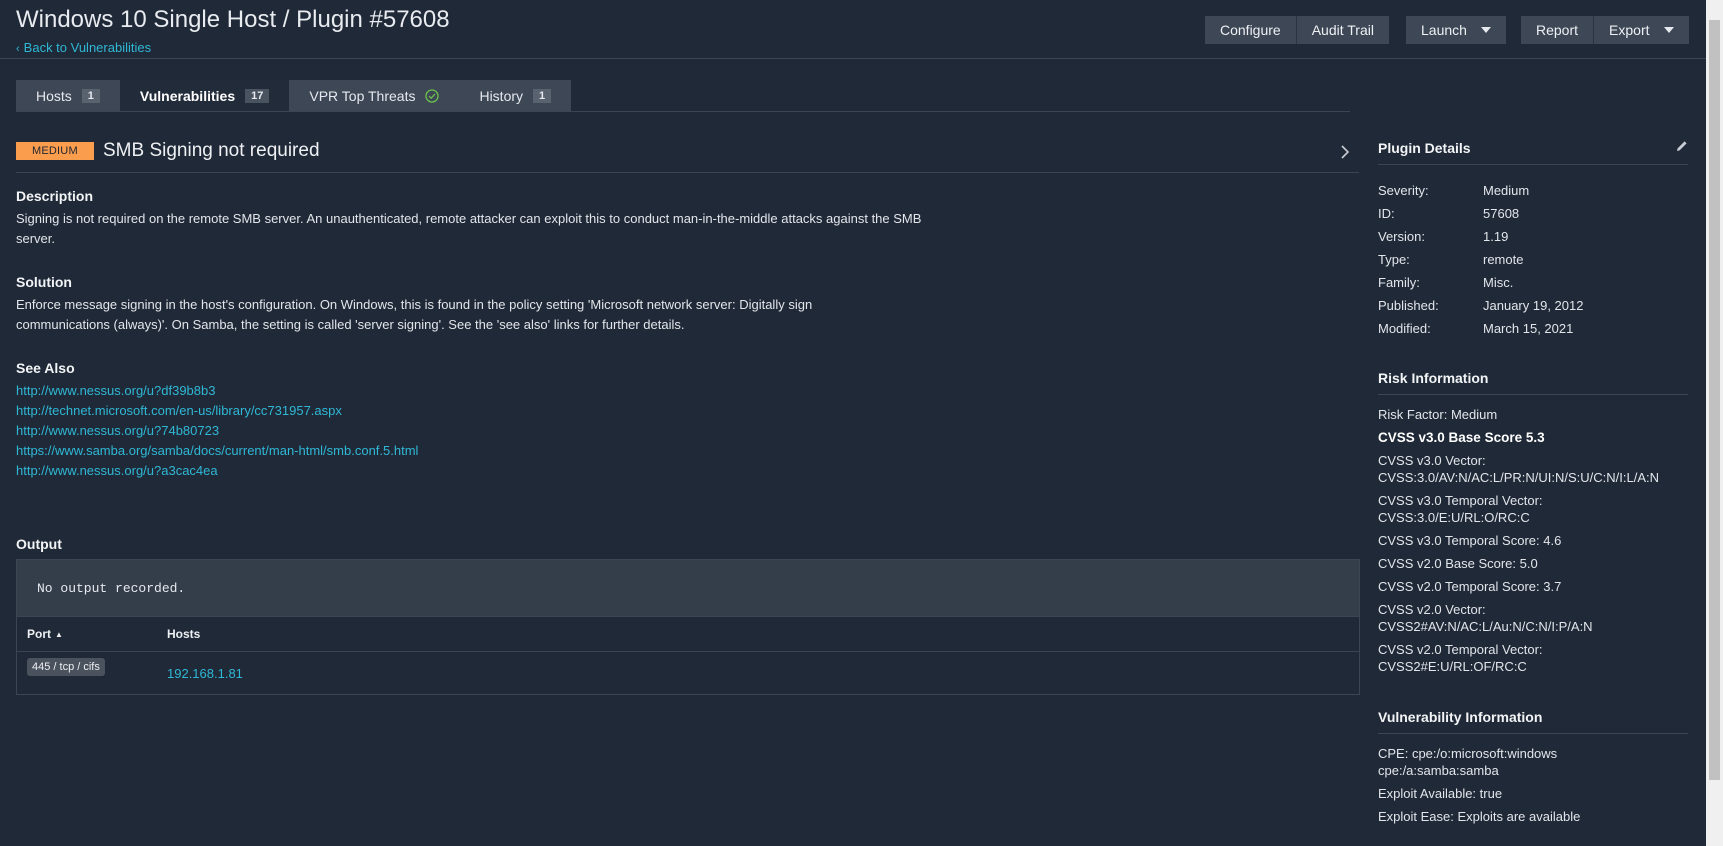 This screenshot has height=846, width=1723. What do you see at coordinates (1342, 30) in the screenshot?
I see `audit-trail-button: Audit Trail` at bounding box center [1342, 30].